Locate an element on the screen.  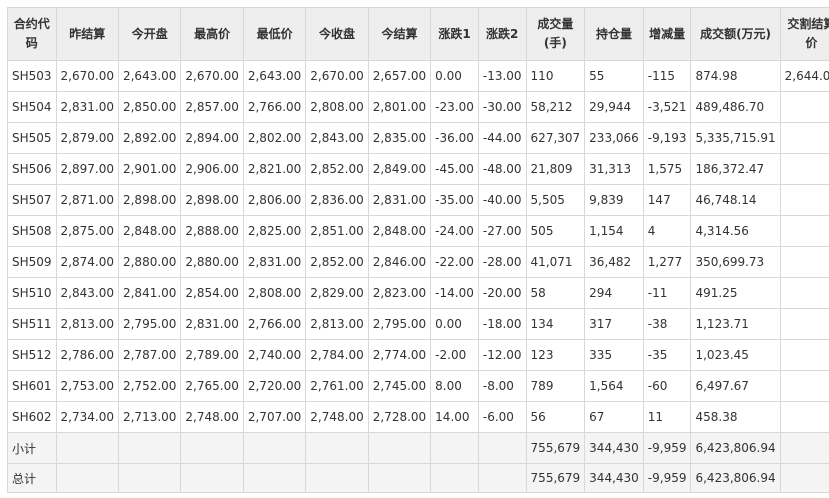
table-cell: 5,505 is located at coordinates (555, 200).